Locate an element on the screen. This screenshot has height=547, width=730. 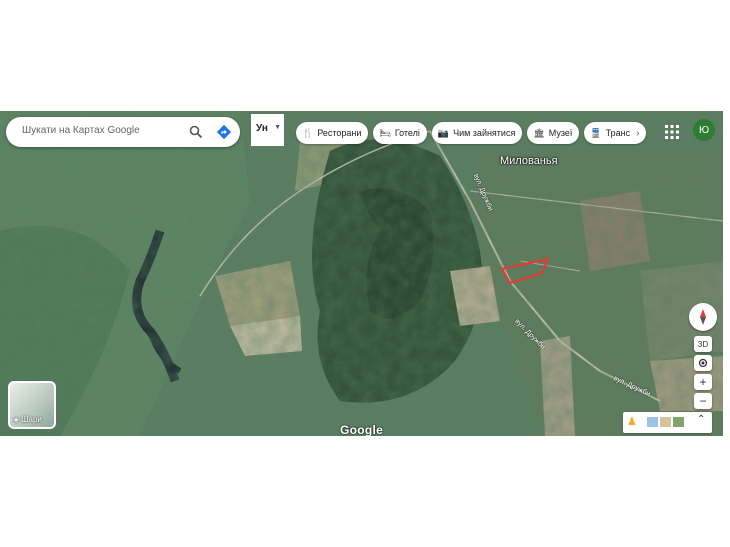
chip-museums: 🏛 Музеї is located at coordinates (553, 133).